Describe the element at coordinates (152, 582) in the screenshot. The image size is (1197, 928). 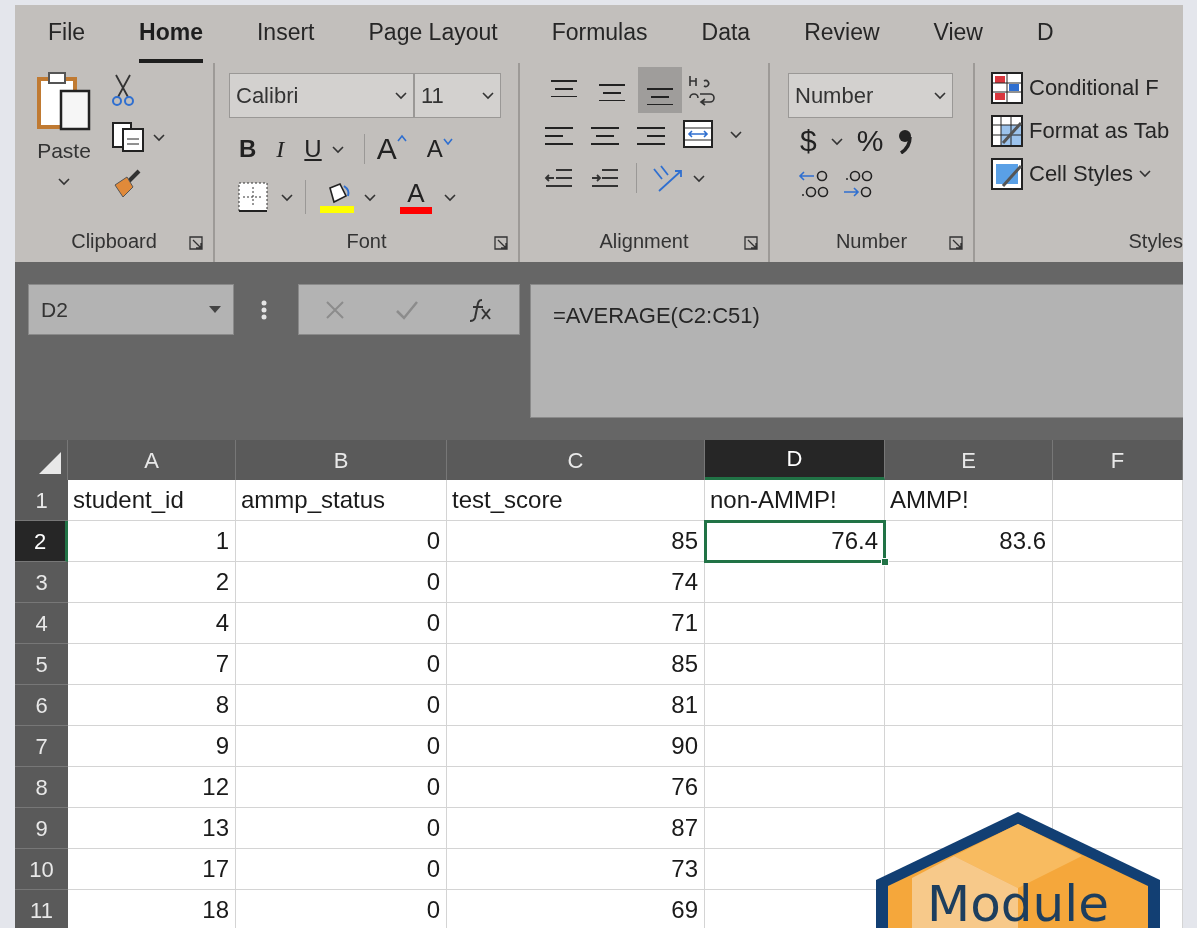
I see `table-cell: 2` at that location.